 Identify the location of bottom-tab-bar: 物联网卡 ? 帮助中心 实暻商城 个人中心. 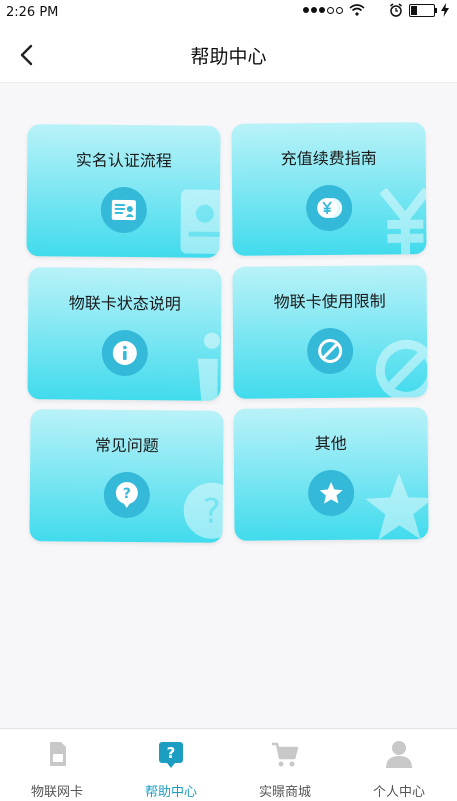
(228, 764).